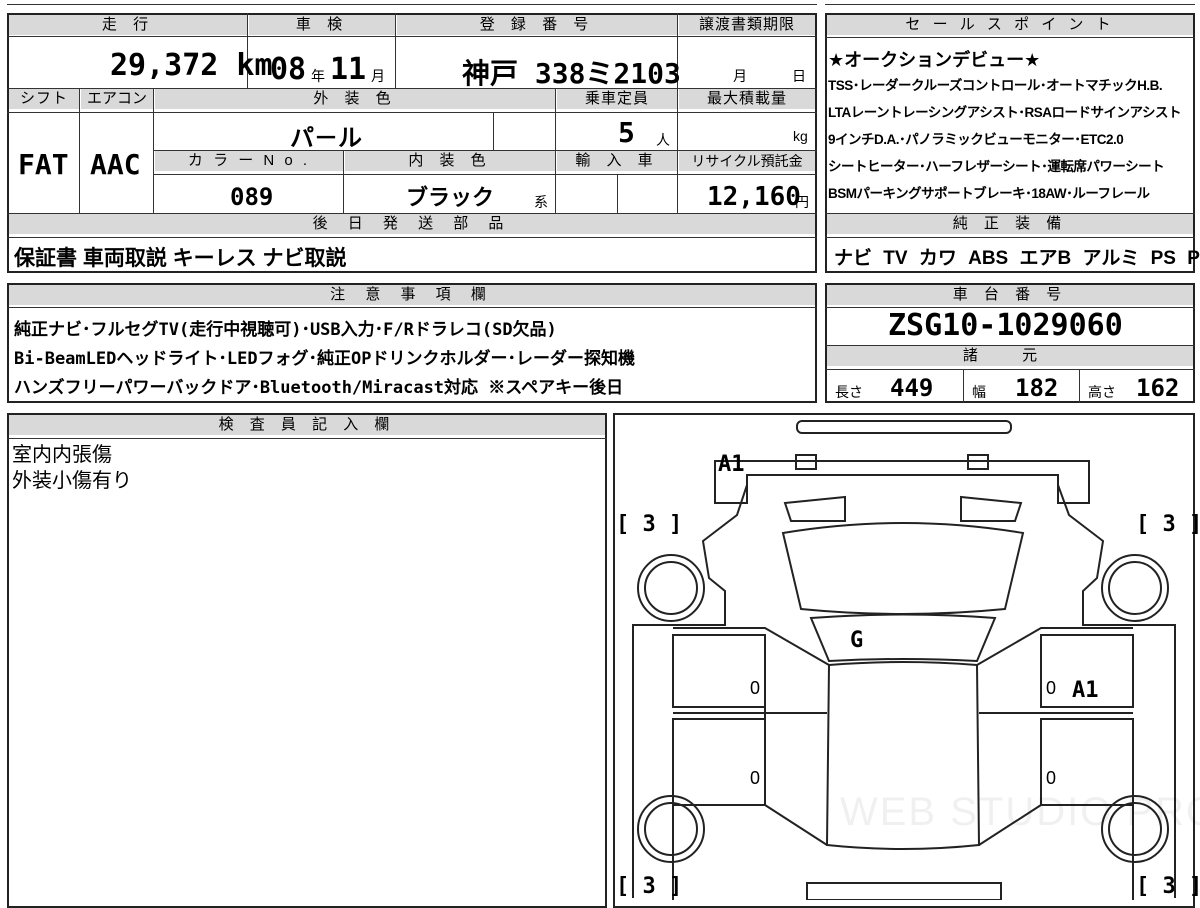  What do you see at coordinates (117, 99) in the screenshot?
I see `header-aircon: エアコン` at bounding box center [117, 99].